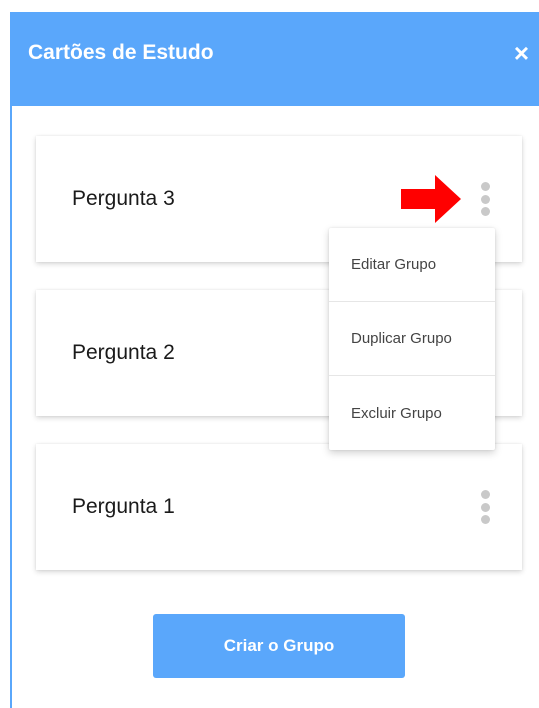  Describe the element at coordinates (123, 506) in the screenshot. I see `group-card-label: Pergunta 1` at that location.